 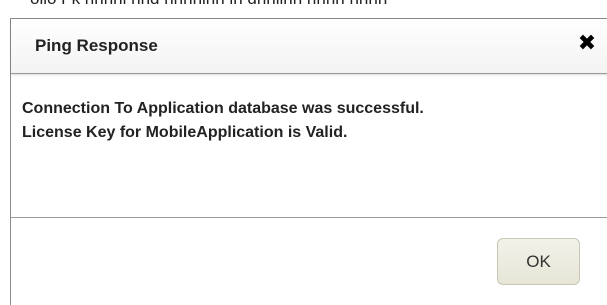 What do you see at coordinates (309, 217) in the screenshot?
I see `footer-divider` at bounding box center [309, 217].